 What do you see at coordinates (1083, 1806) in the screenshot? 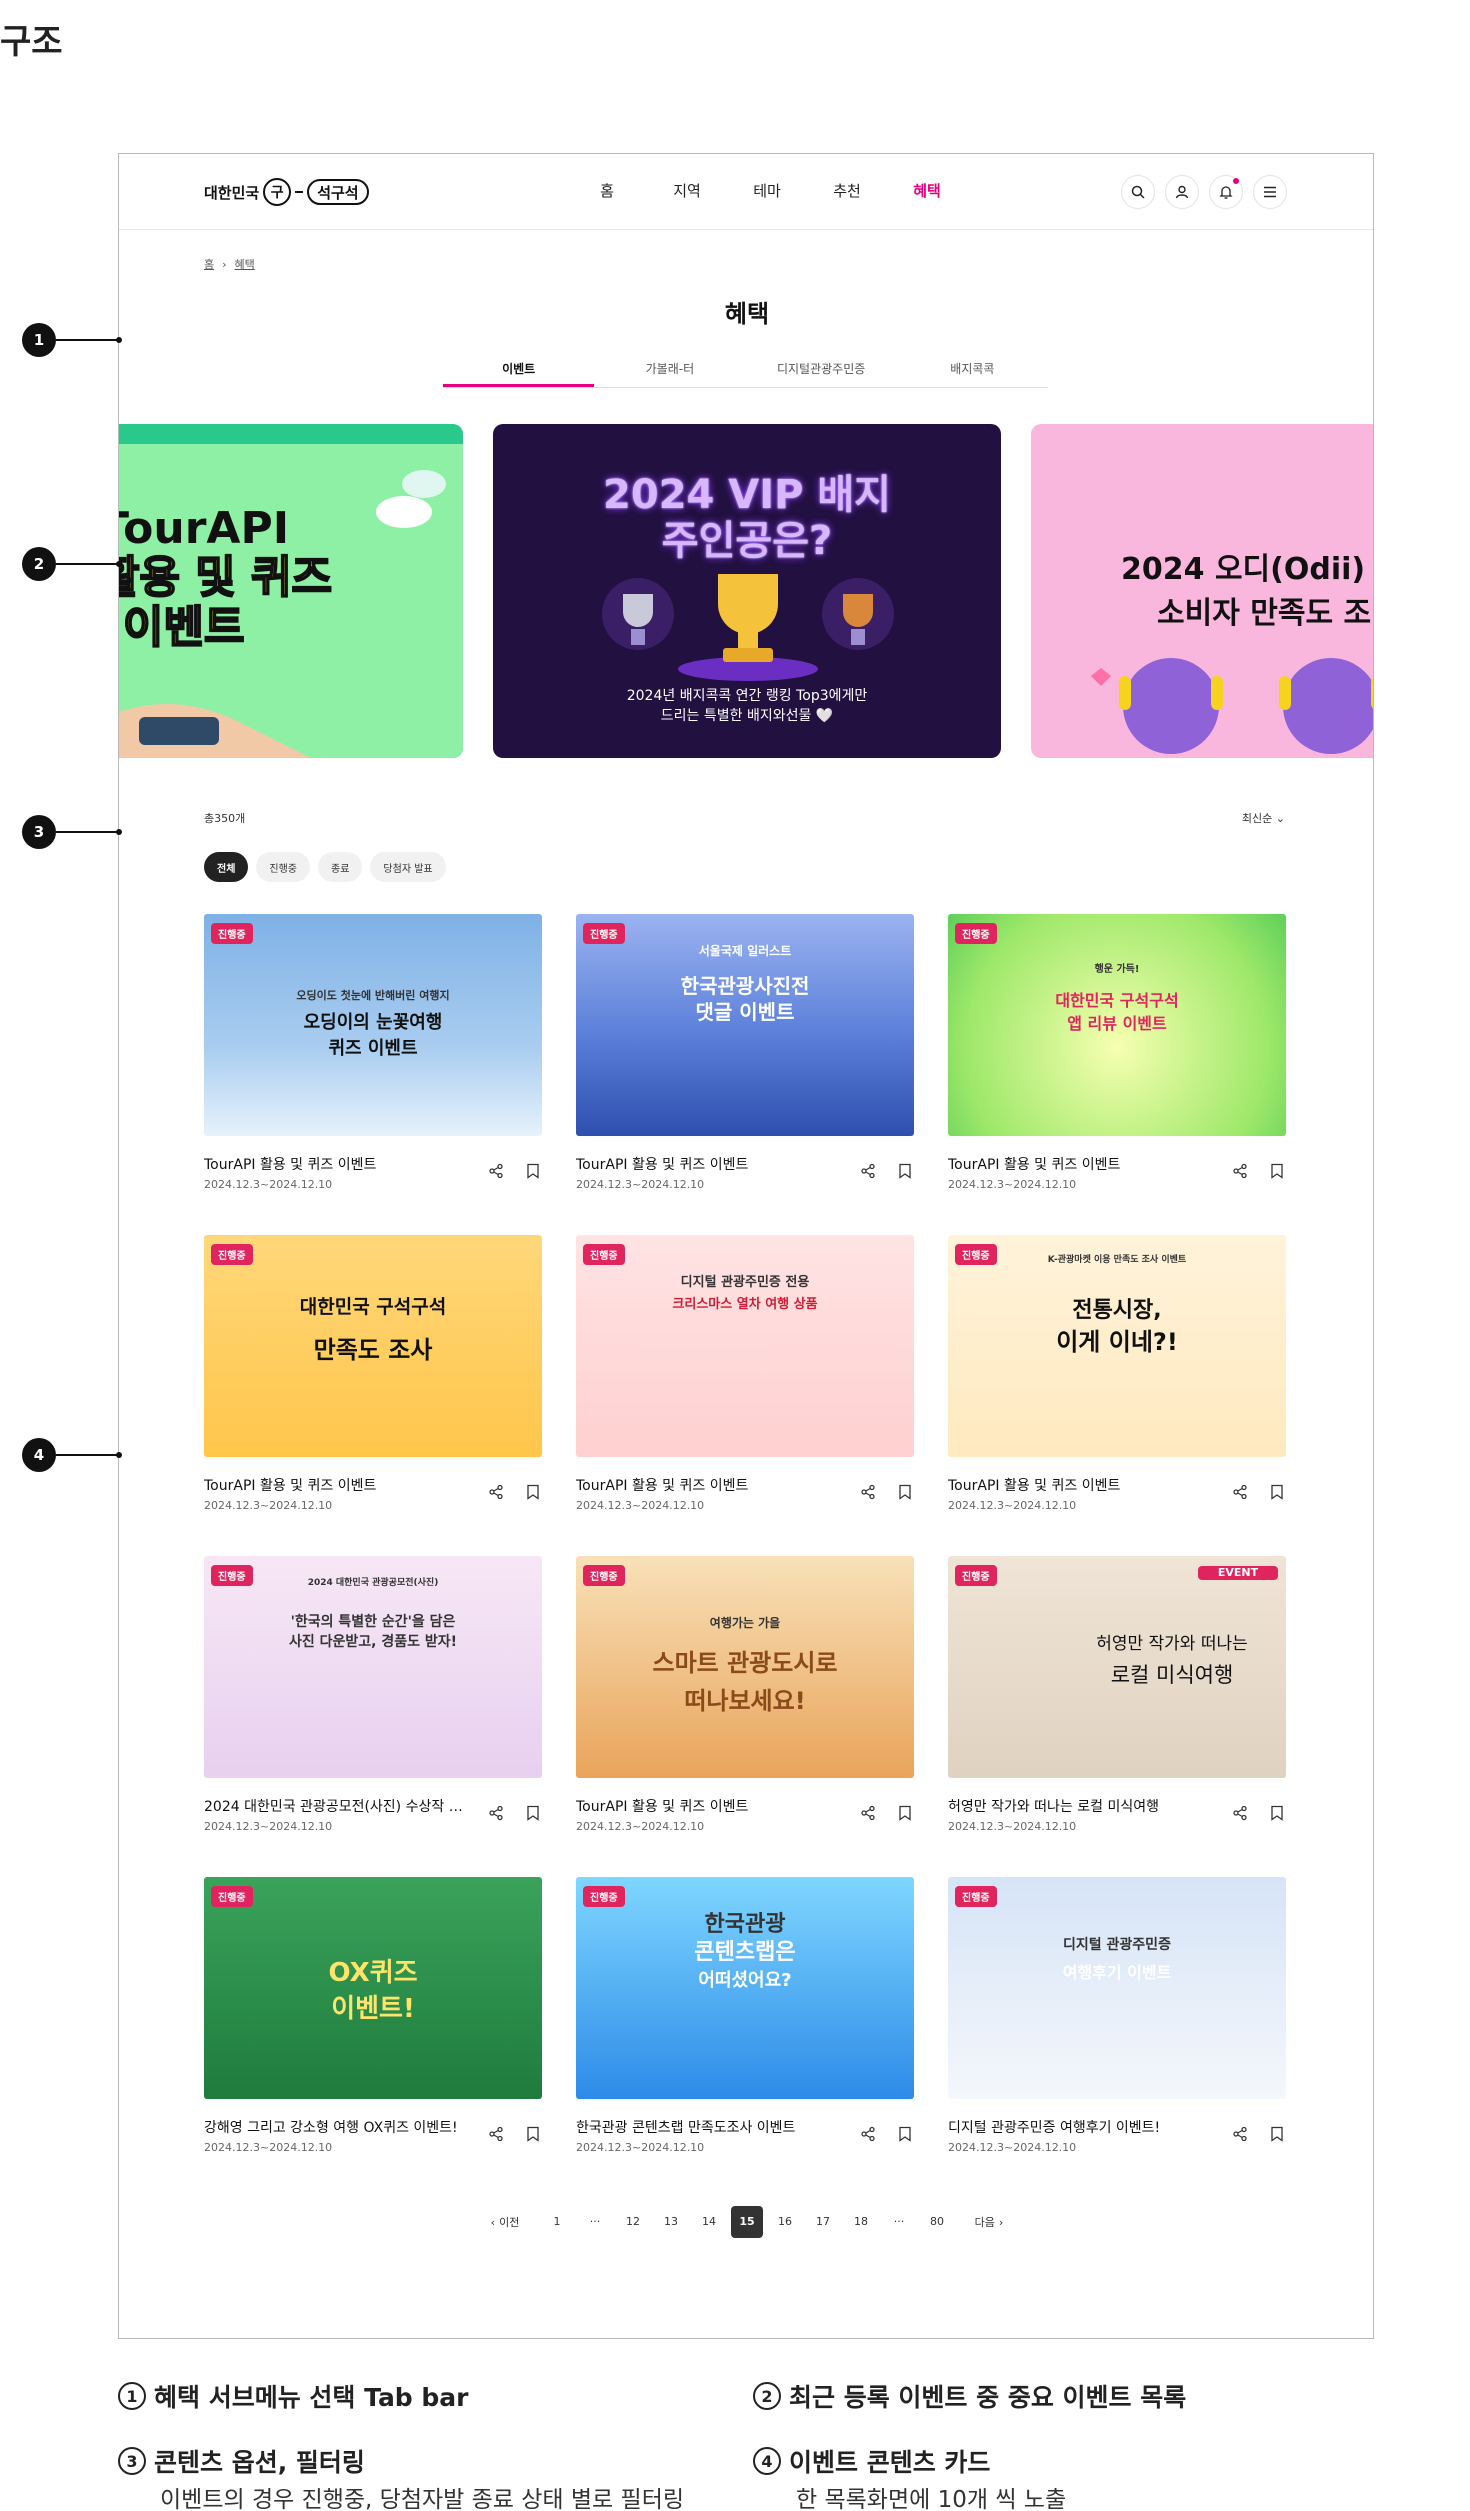
I see `event-card-title: 허영만 작가와 떠나는 로컬 미식여행` at bounding box center [1083, 1806].